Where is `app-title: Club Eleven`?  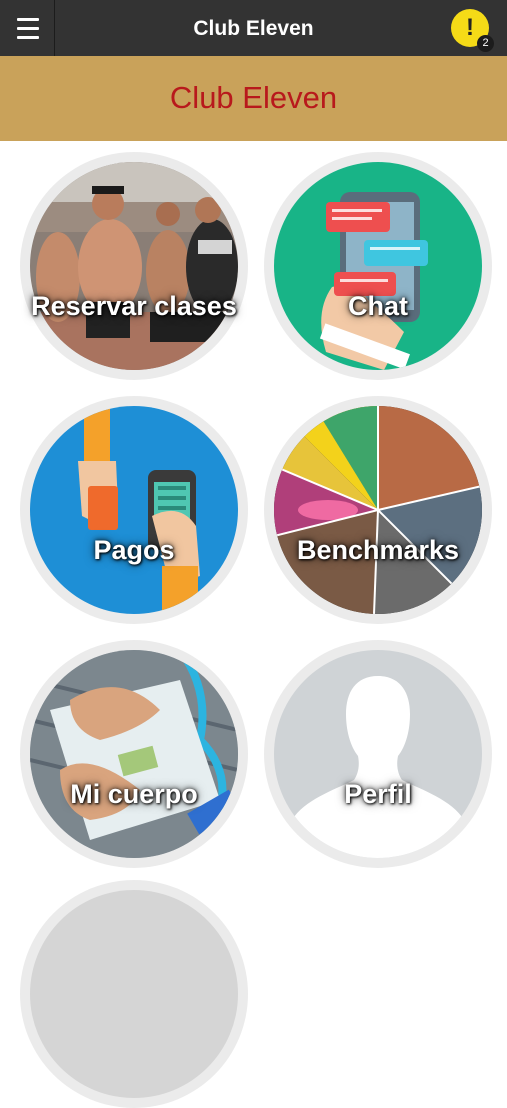
app-title: Club Eleven is located at coordinates (253, 28).